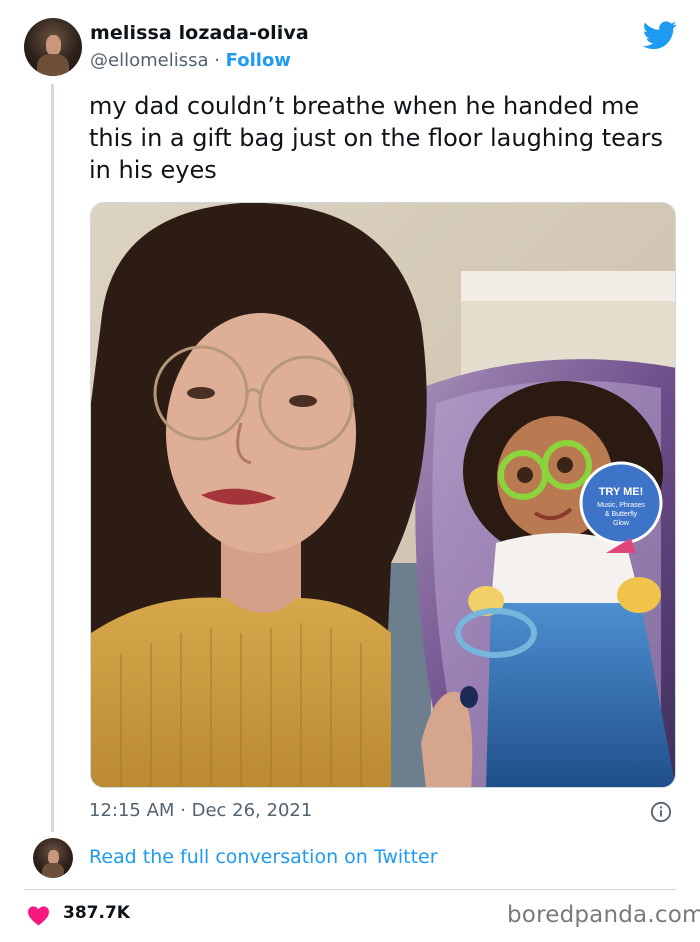  What do you see at coordinates (38, 915) in the screenshot?
I see `heart-icon` at bounding box center [38, 915].